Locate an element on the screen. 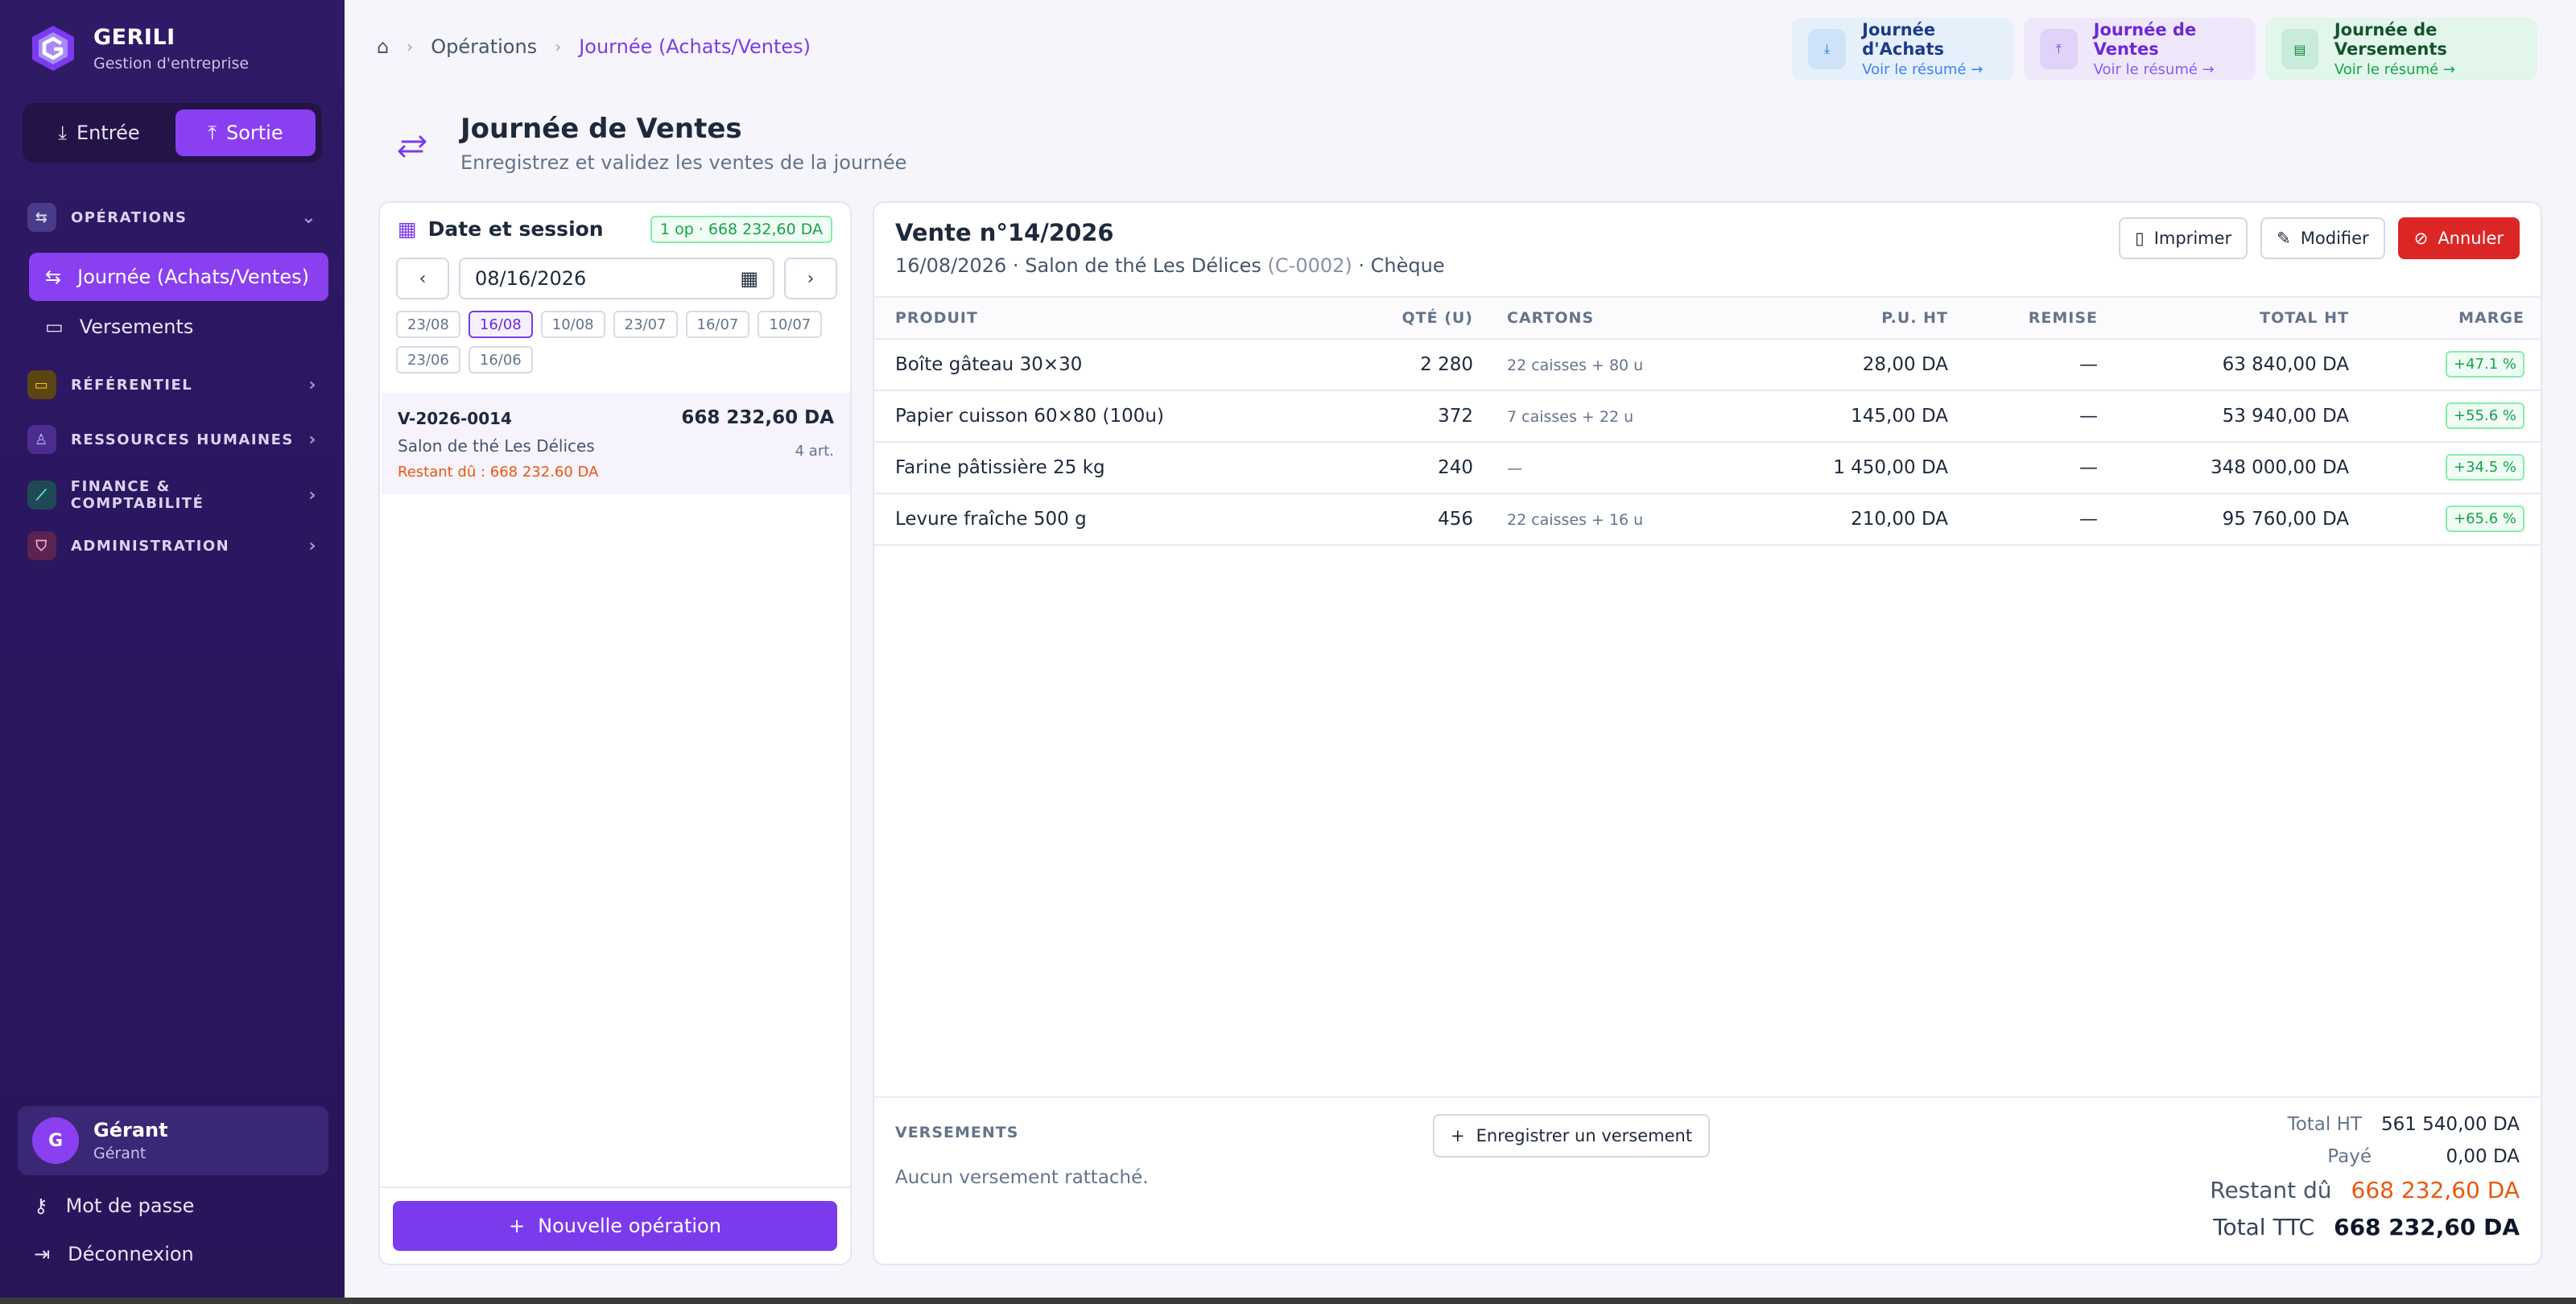 The height and width of the screenshot is (1304, 2576). sale-client: Salon de thé Les Délices is located at coordinates (1143, 265).